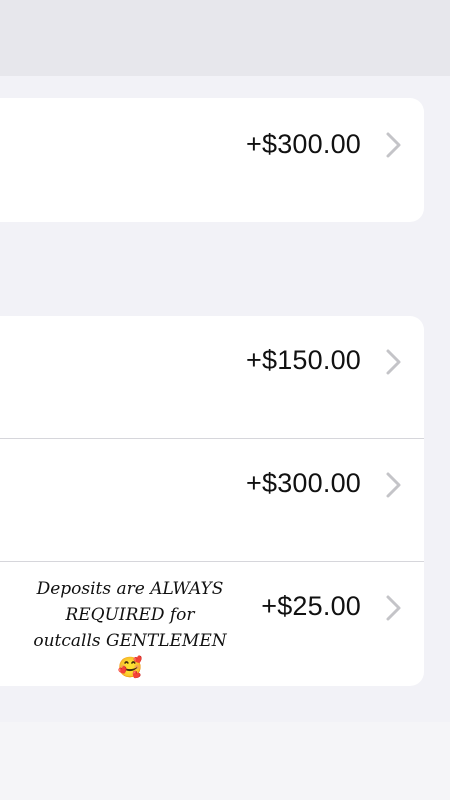 Image resolution: width=450 pixels, height=800 pixels. Describe the element at coordinates (225, 38) in the screenshot. I see `top-header-band` at that location.